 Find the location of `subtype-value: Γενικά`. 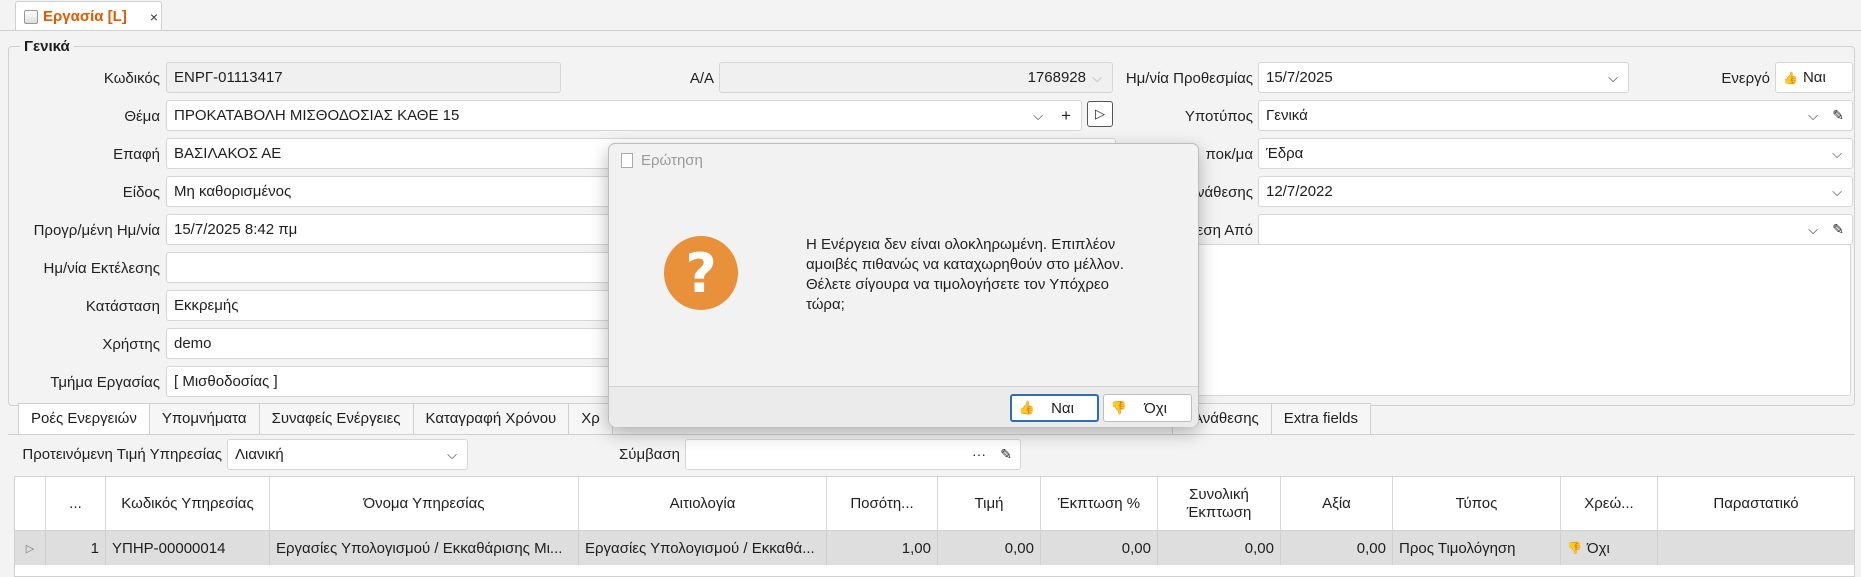

subtype-value: Γενικά is located at coordinates (1287, 115).